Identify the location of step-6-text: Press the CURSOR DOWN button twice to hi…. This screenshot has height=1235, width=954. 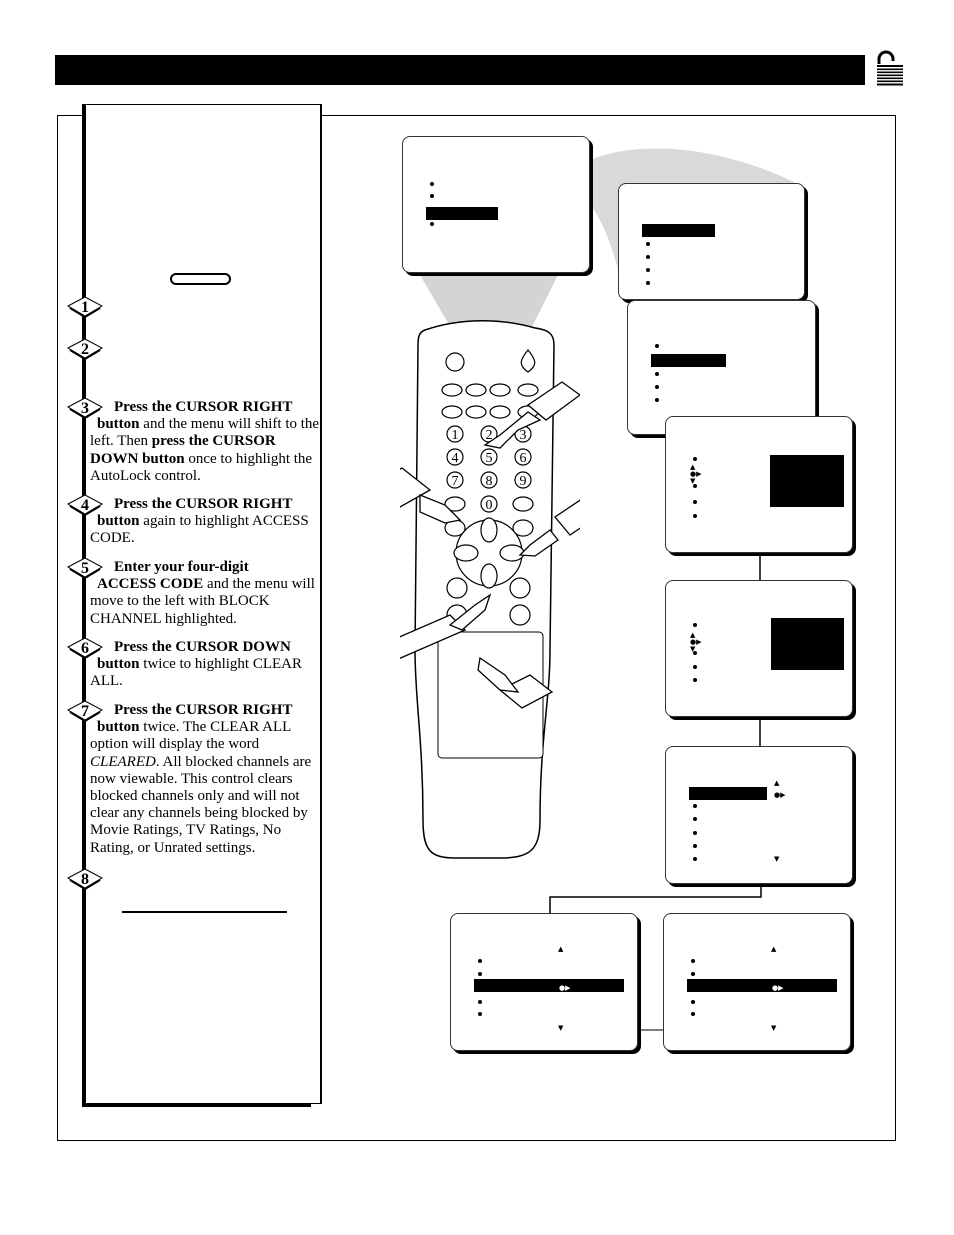
(205, 665).